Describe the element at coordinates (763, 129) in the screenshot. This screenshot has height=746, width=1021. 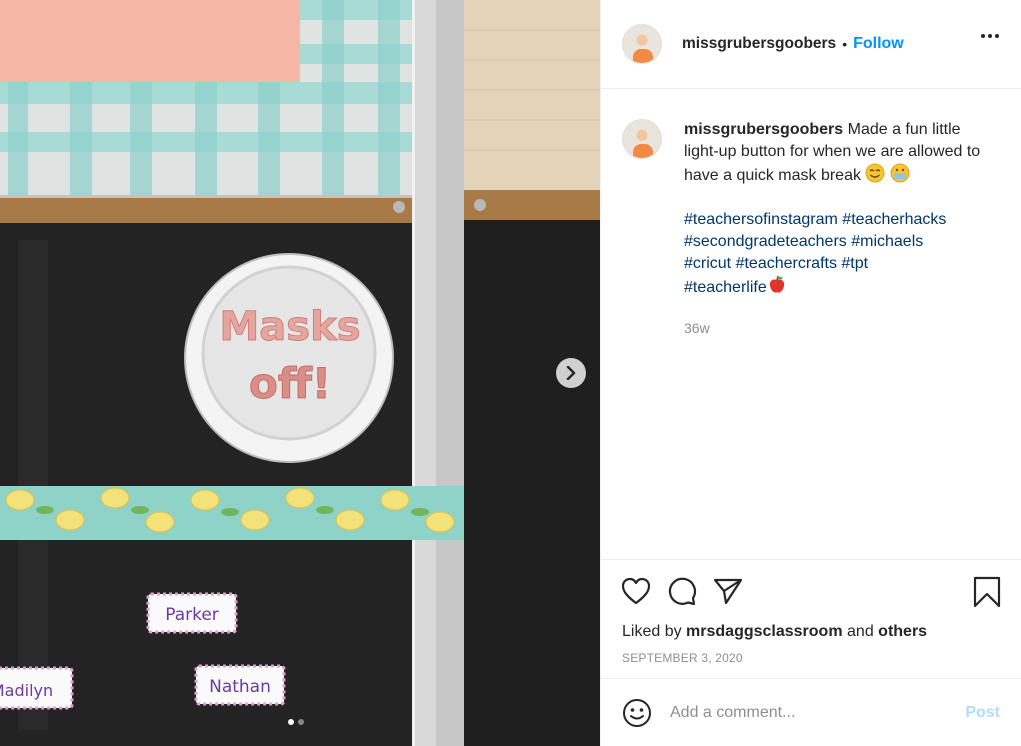
I see `caption-username: missgrubersgoobers` at that location.